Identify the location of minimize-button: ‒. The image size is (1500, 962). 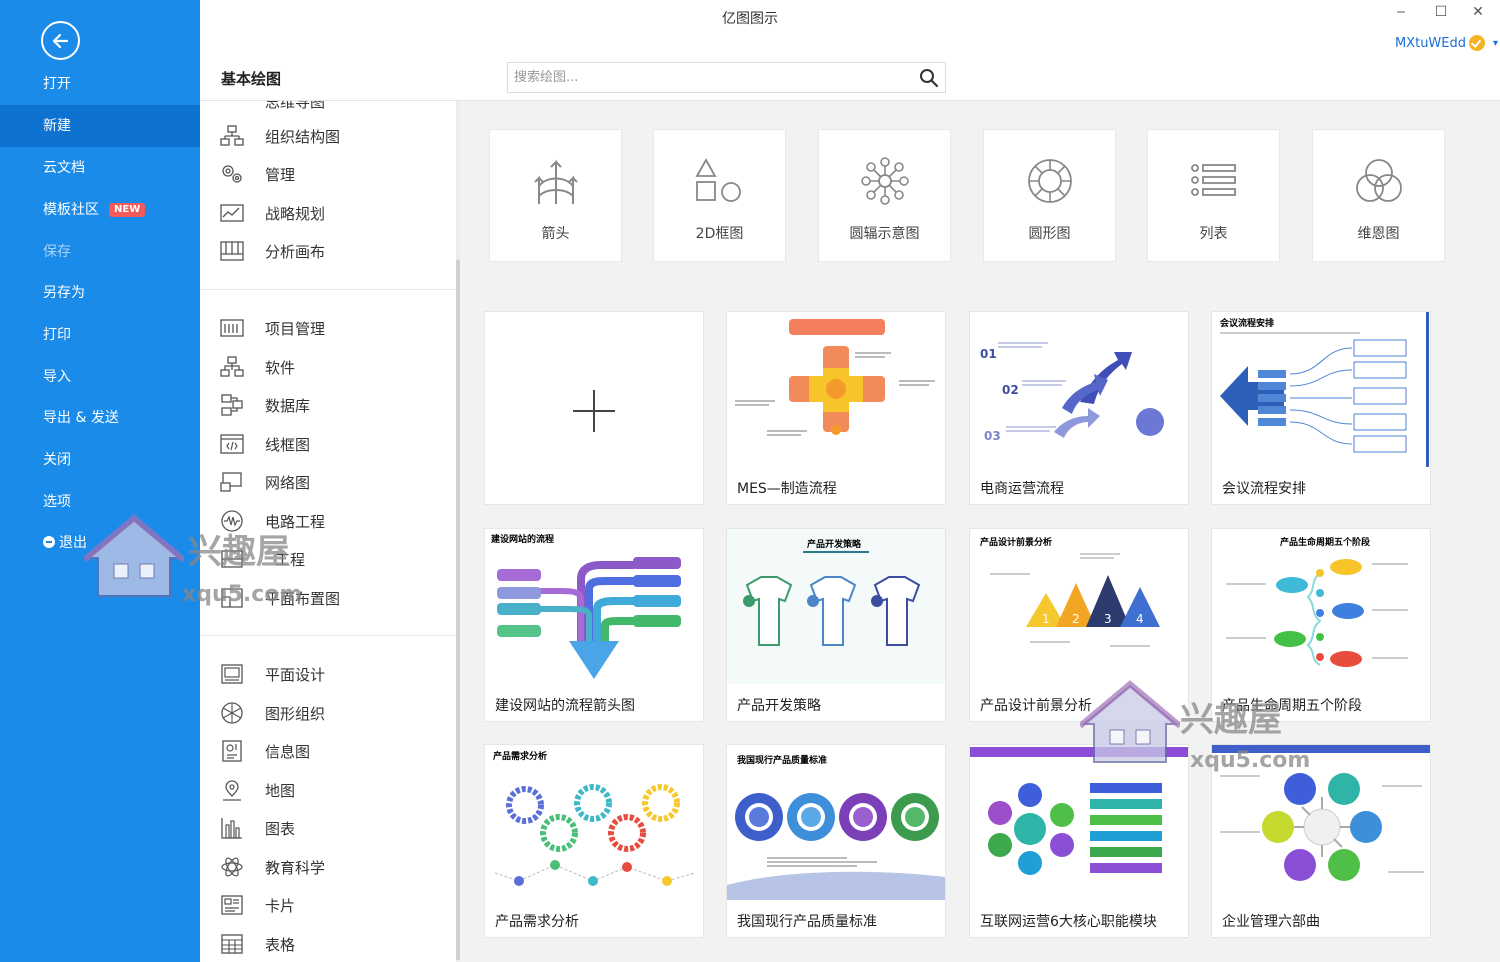
(1401, 14).